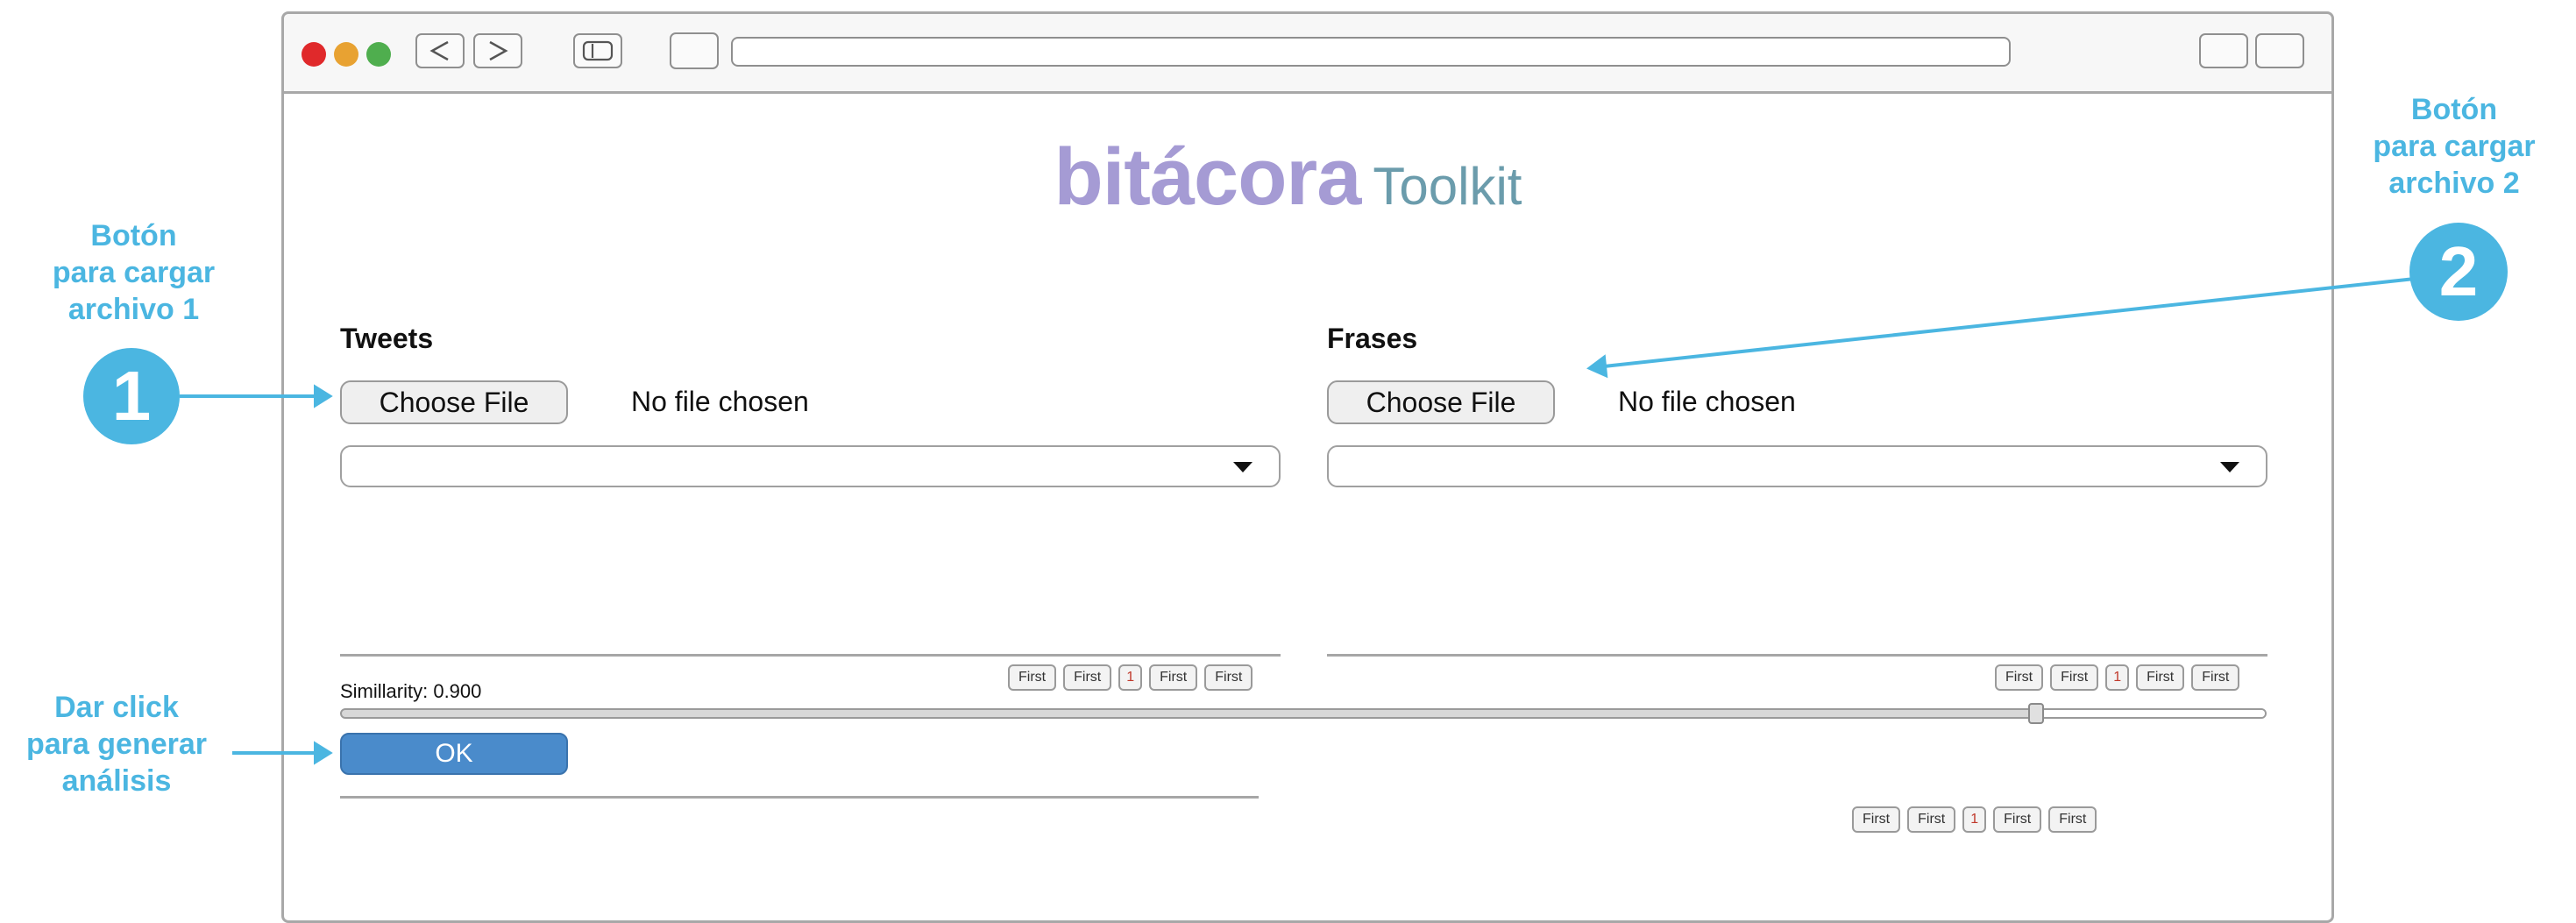  Describe the element at coordinates (2454, 146) in the screenshot. I see `annotation-2-text: Botón para cargar archivo 2` at that location.